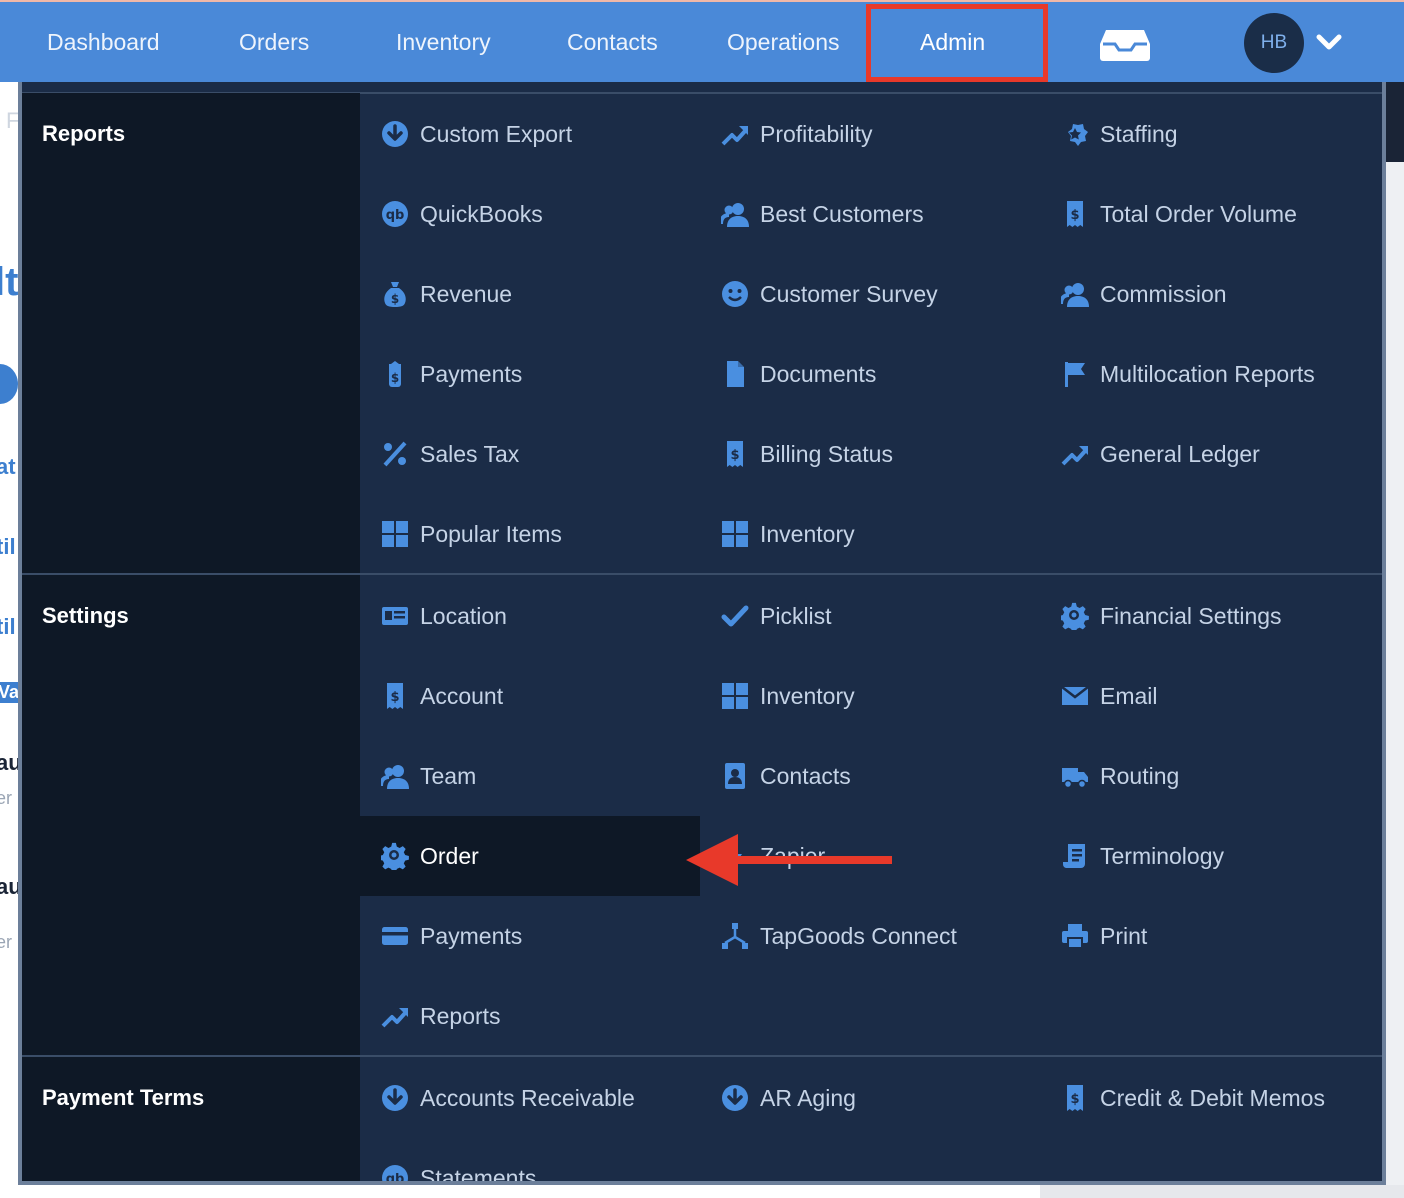 The width and height of the screenshot is (1404, 1198). Describe the element at coordinates (807, 695) in the screenshot. I see `menu-item-label: Inventory` at that location.